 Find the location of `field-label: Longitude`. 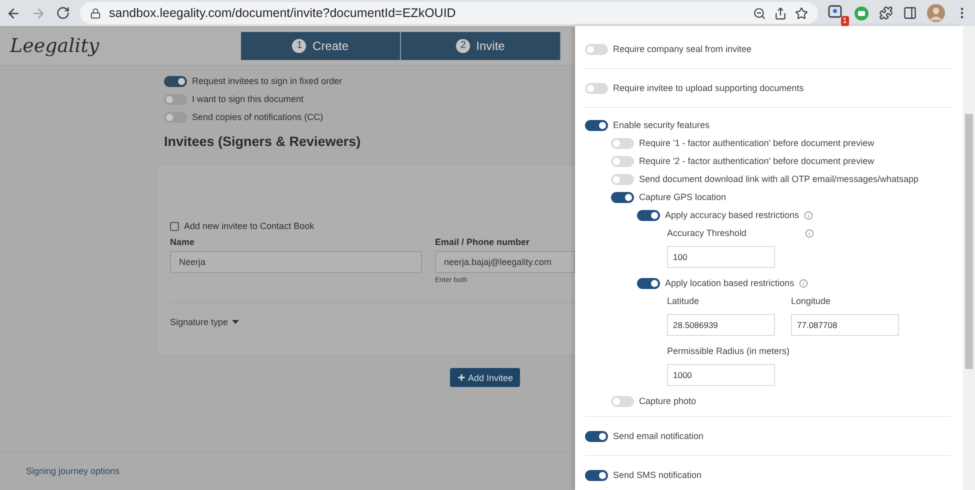

field-label: Longitude is located at coordinates (811, 301).